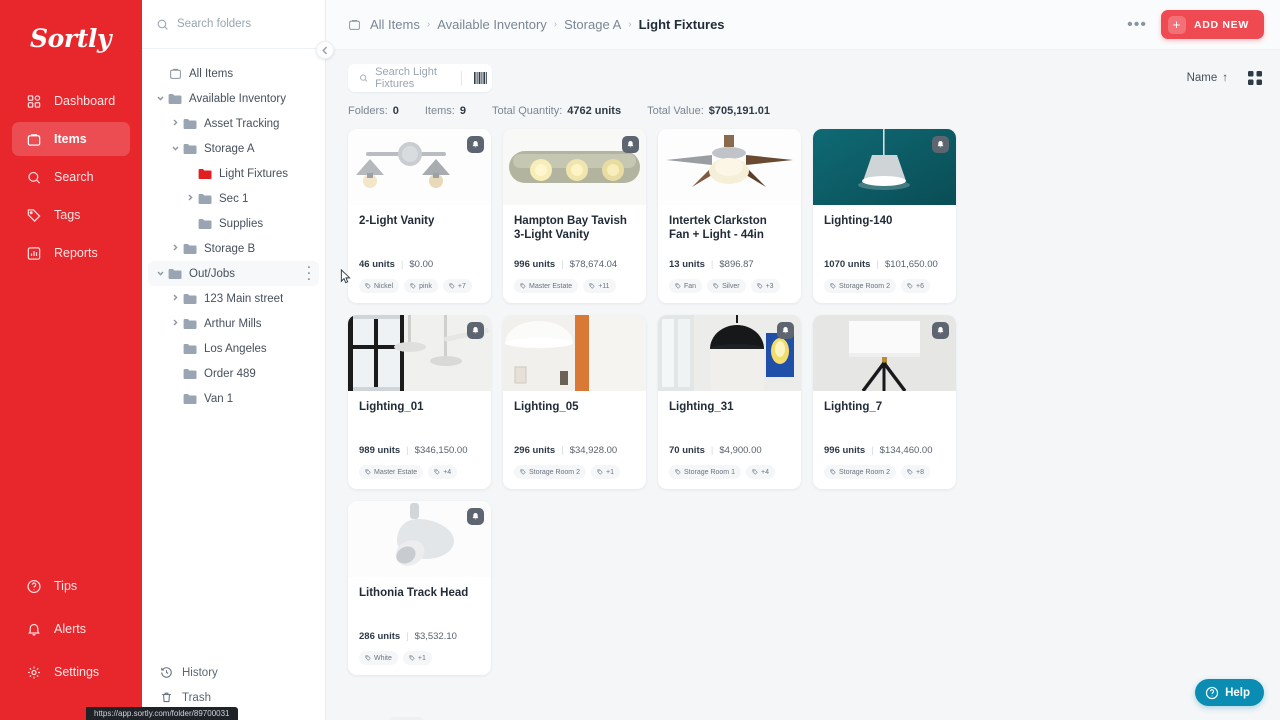 Image resolution: width=1280 pixels, height=720 pixels. Describe the element at coordinates (395, 24) in the screenshot. I see `breadcrumb-item-0: All Items` at that location.